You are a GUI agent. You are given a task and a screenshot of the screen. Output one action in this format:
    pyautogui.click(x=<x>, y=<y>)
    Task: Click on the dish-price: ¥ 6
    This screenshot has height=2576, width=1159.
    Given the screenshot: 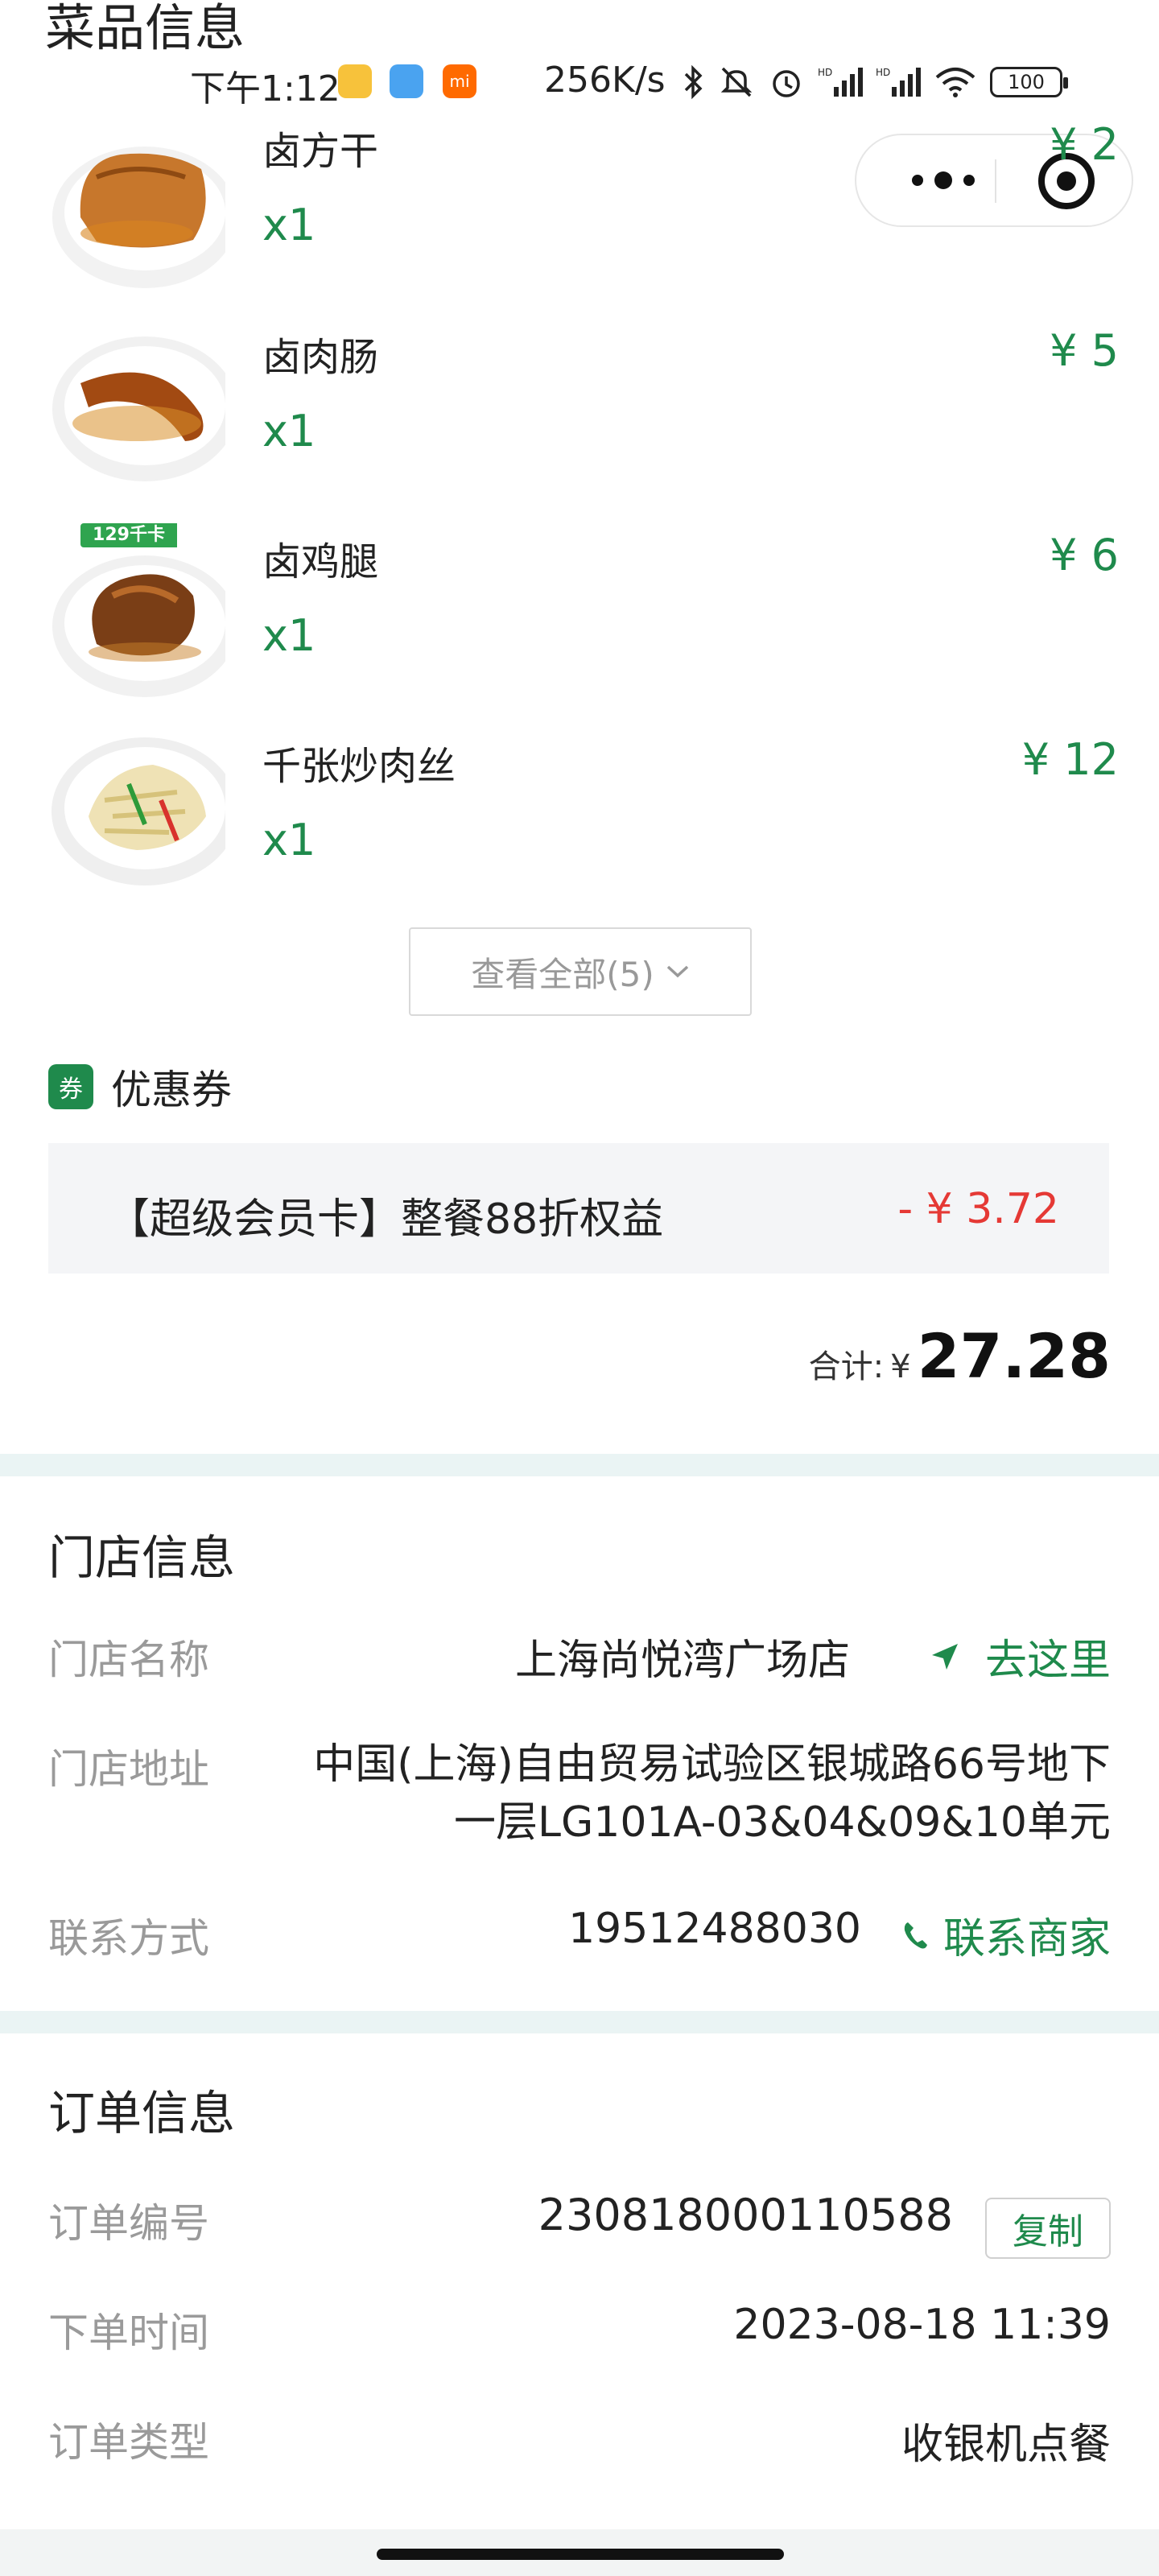 What is the action you would take?
    pyautogui.click(x=1084, y=555)
    